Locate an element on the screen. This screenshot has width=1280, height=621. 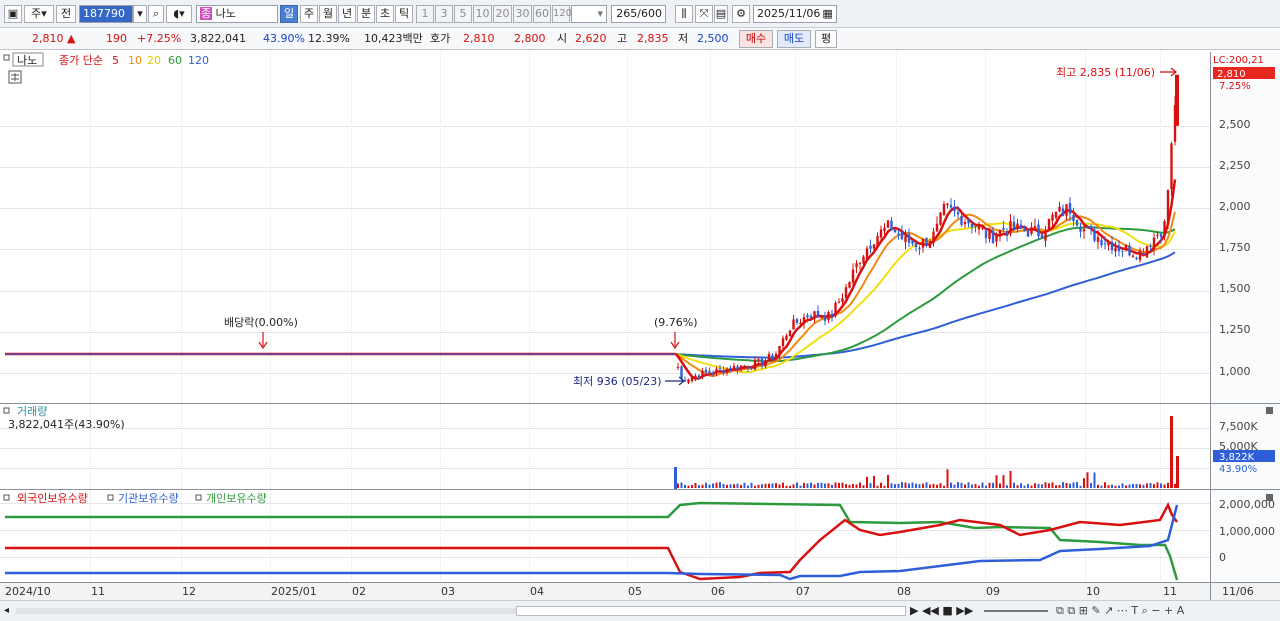
holdings-y-tick: 2,000,000 is located at coordinates (1247, 504).